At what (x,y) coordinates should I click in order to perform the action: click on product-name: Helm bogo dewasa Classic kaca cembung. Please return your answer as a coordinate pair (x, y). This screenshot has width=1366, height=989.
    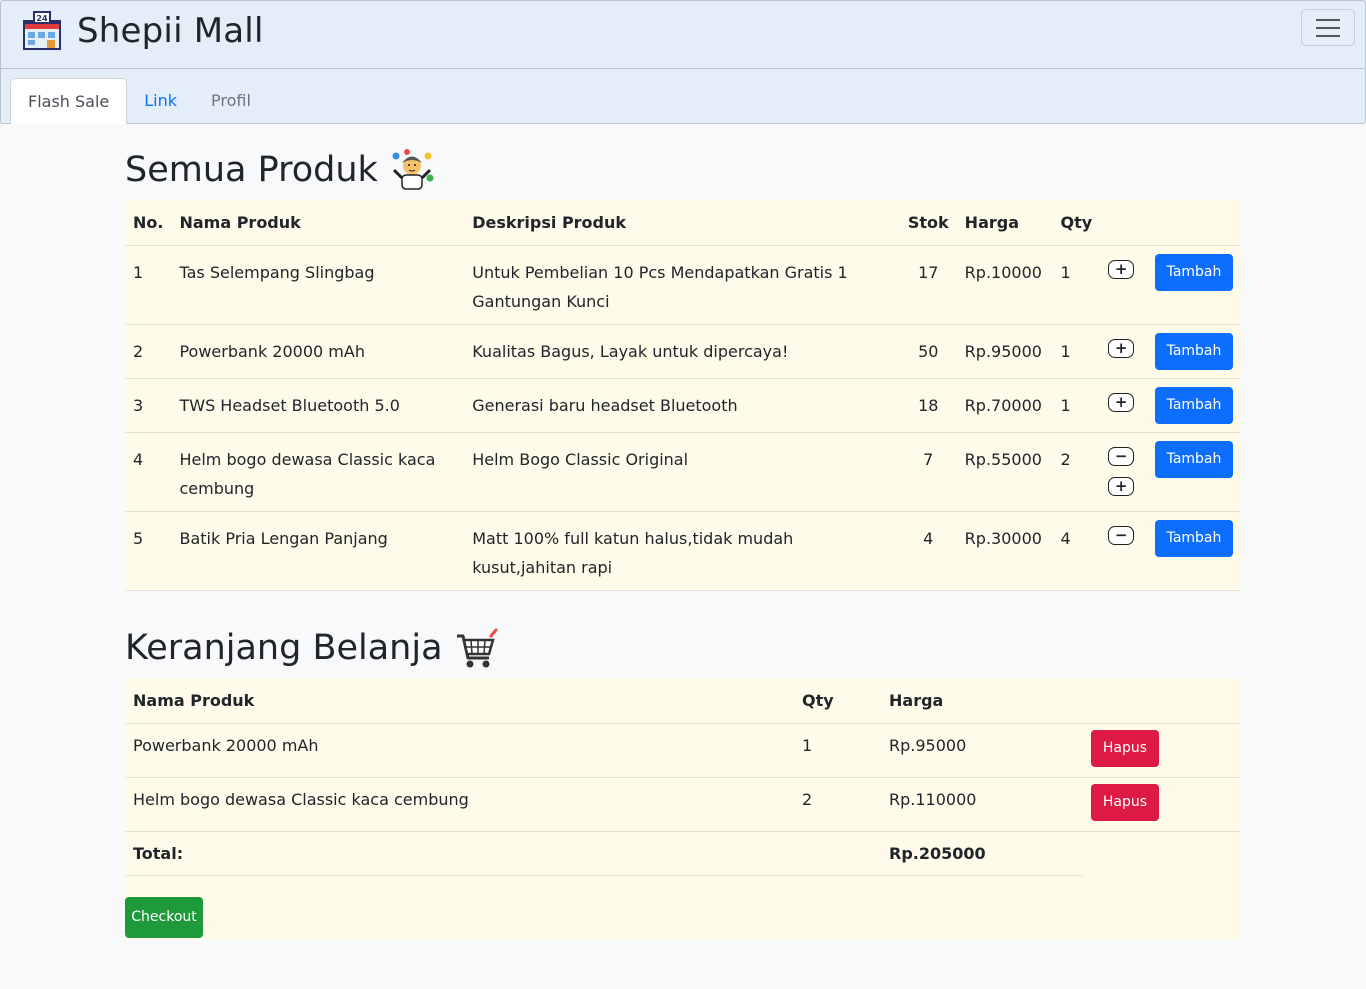
    Looking at the image, I should click on (318, 472).